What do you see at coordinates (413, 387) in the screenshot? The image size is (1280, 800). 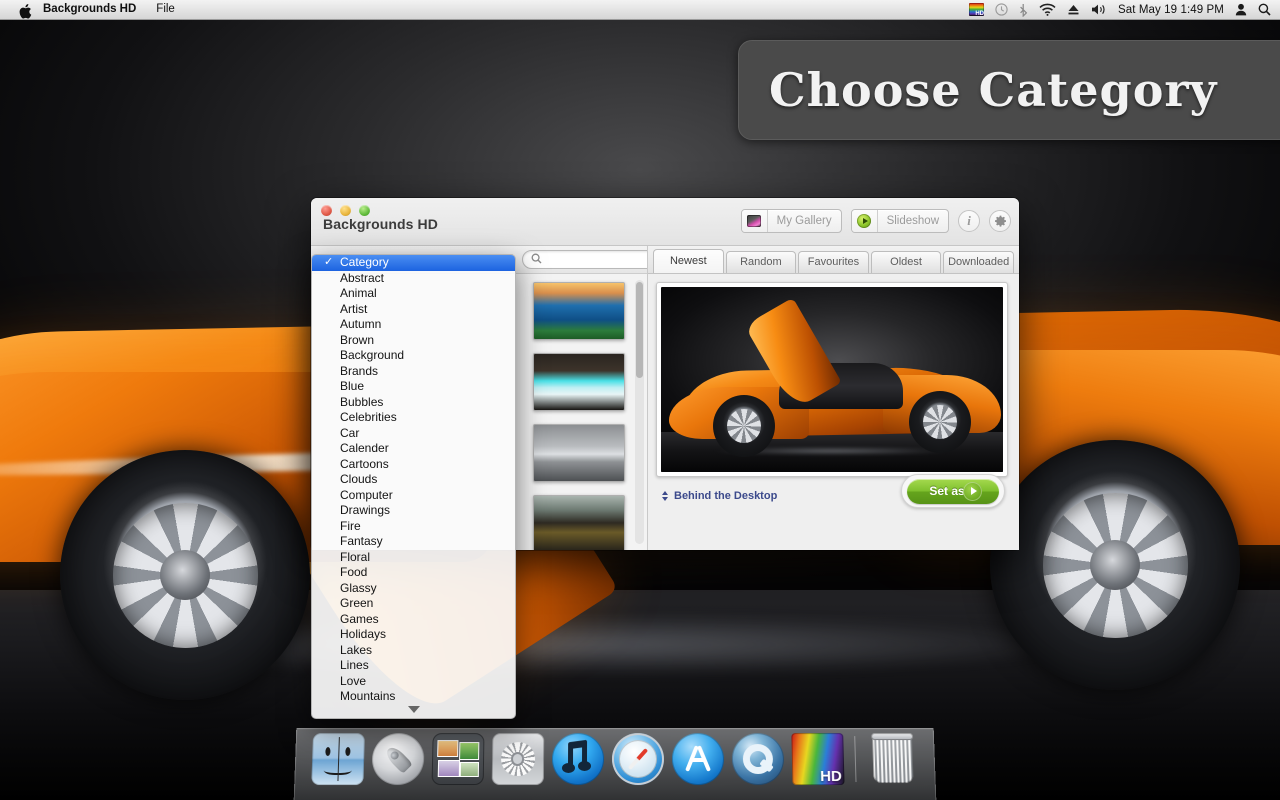 I see `dropdown-item: Blue` at bounding box center [413, 387].